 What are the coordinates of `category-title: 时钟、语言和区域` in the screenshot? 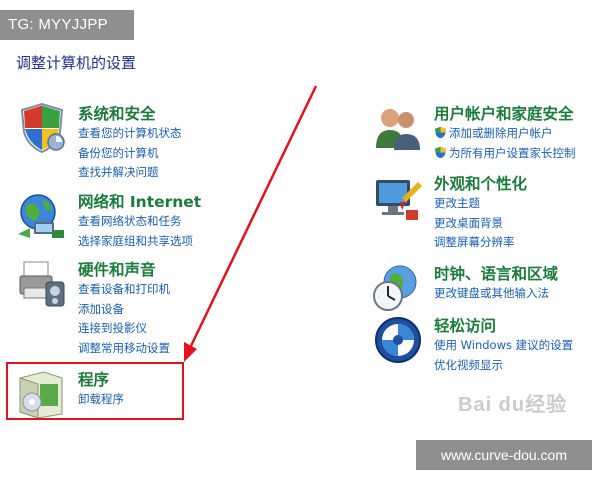 It's located at (496, 273).